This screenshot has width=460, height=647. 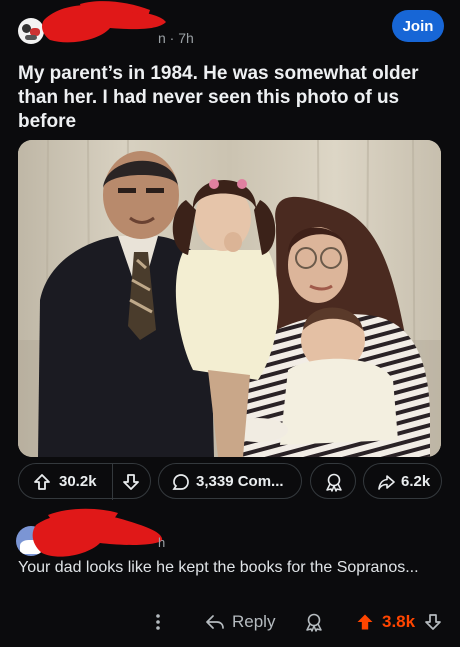 What do you see at coordinates (97, 532) in the screenshot?
I see `commenter-redaction` at bounding box center [97, 532].